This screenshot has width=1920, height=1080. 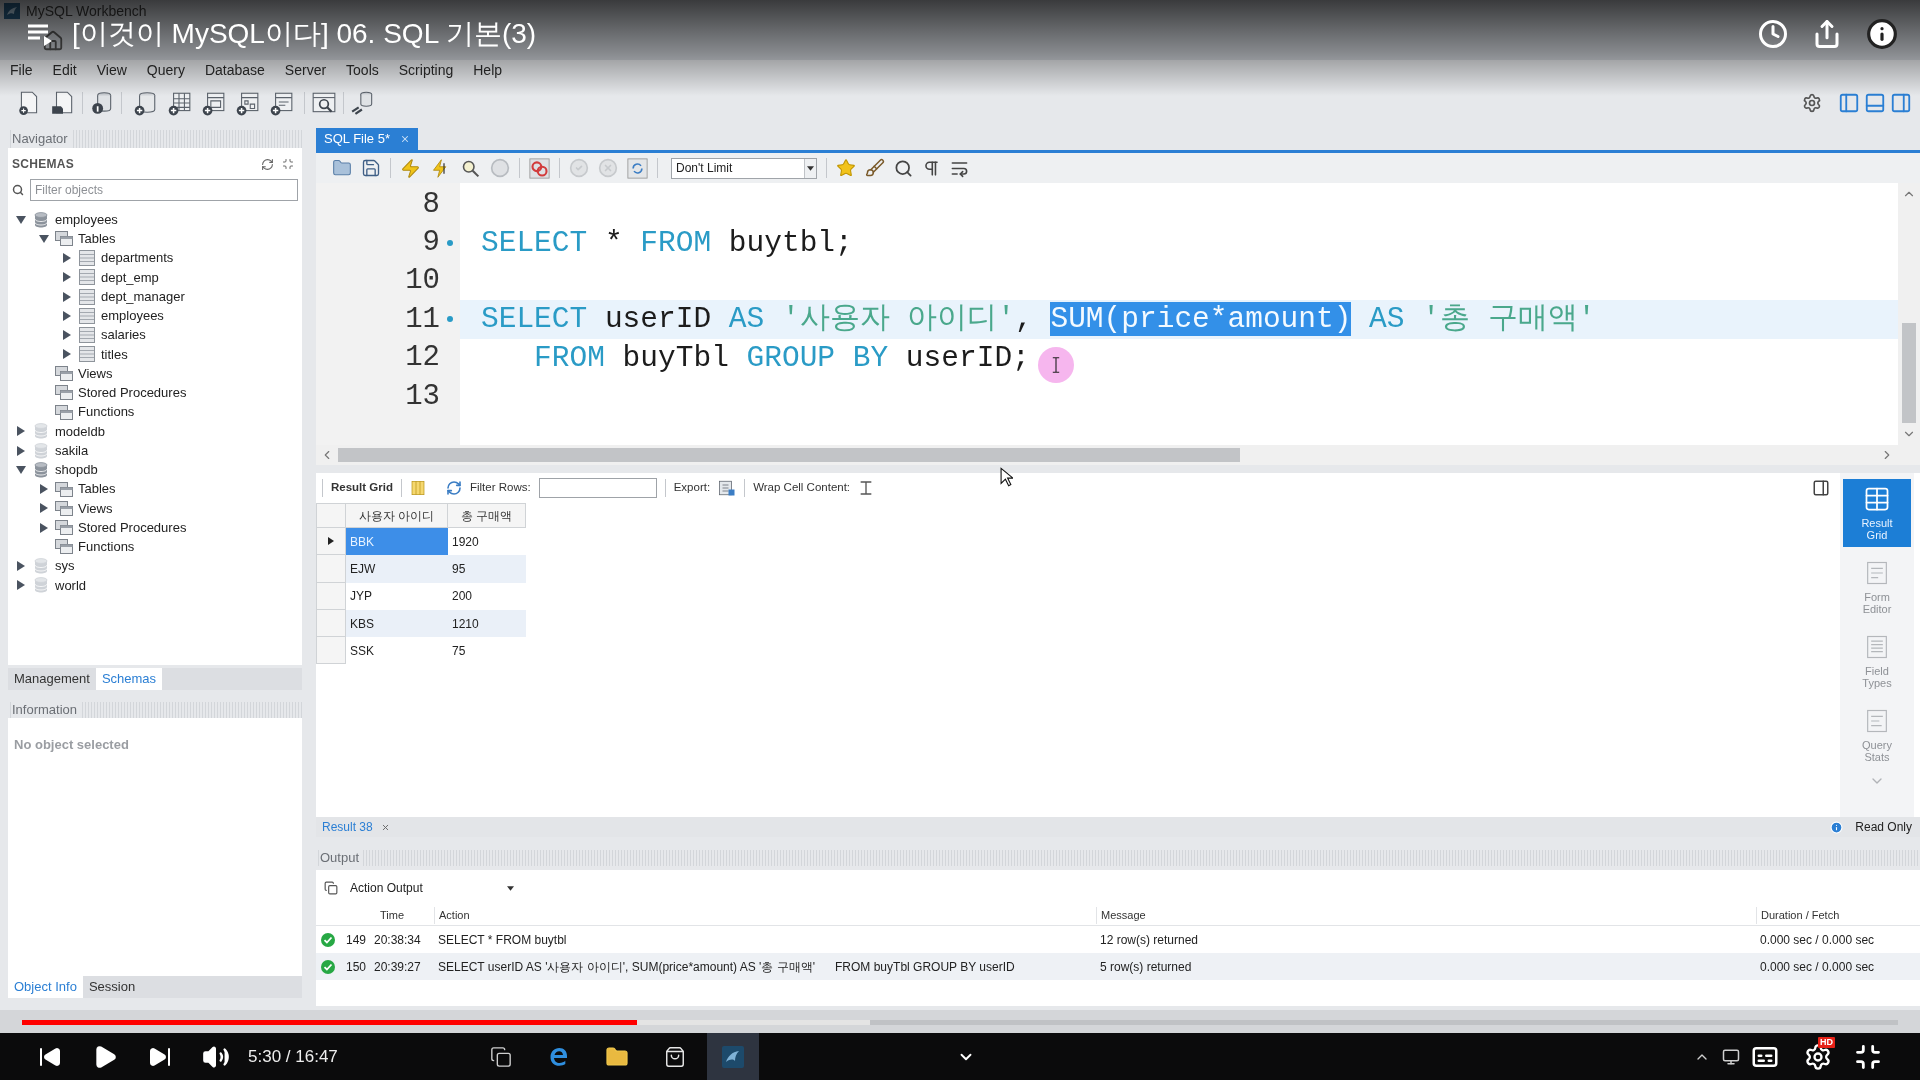 What do you see at coordinates (616, 1056) in the screenshot?
I see `folder-icon` at bounding box center [616, 1056].